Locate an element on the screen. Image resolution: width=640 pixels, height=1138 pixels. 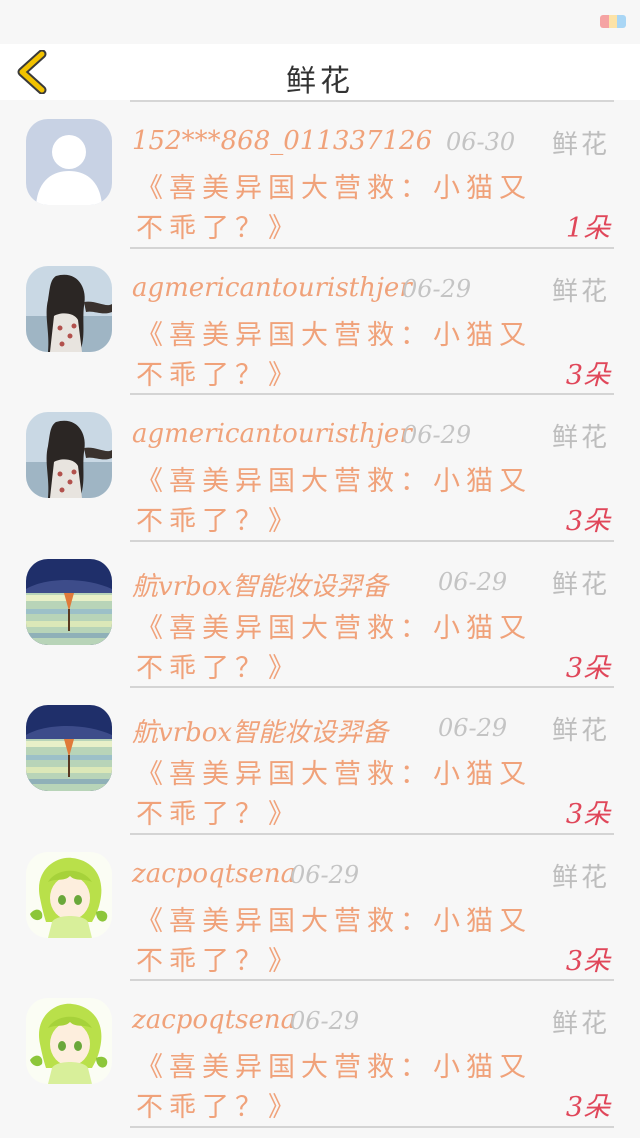
user-name: 152***868_011337126 is located at coordinates (282, 141).